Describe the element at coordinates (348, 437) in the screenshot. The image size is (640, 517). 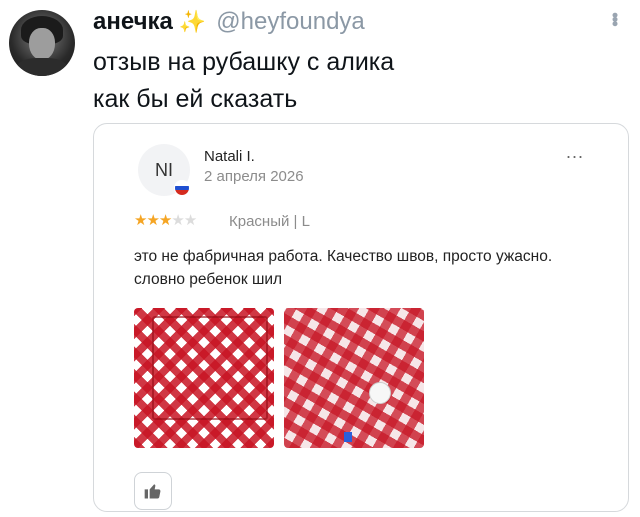
I see `shirt-tag` at that location.